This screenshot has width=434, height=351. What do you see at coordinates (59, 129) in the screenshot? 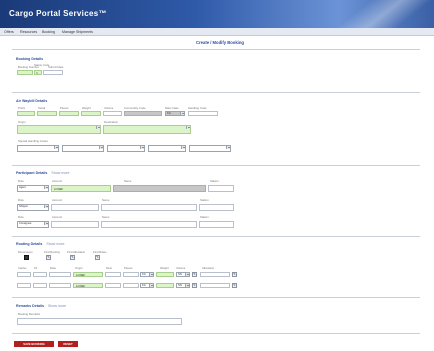
I see `origin-select` at bounding box center [59, 129].